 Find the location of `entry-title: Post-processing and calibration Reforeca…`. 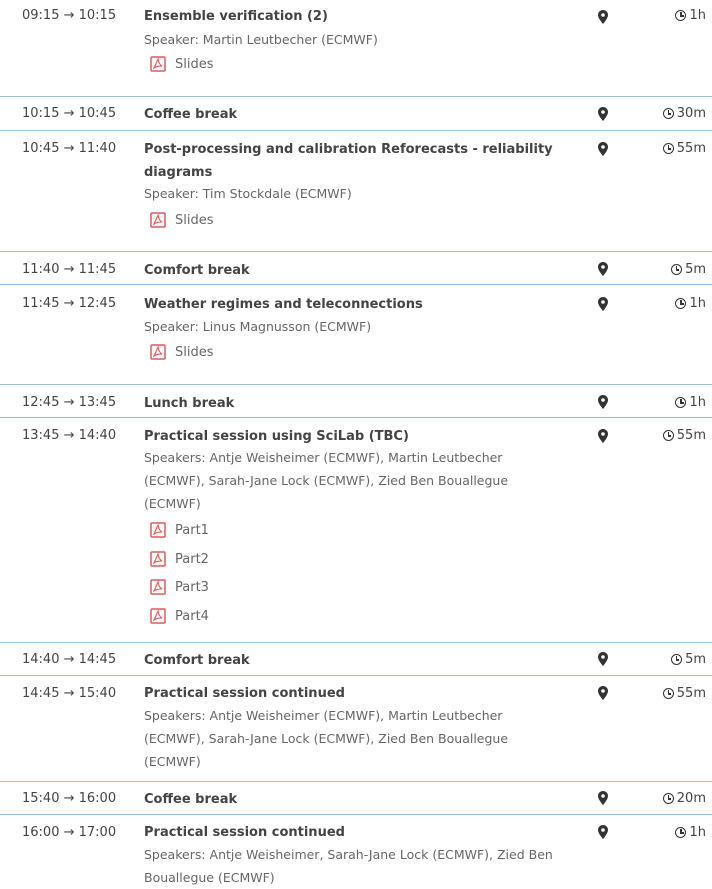

entry-title: Post-processing and calibration Reforeca… is located at coordinates (359, 161).